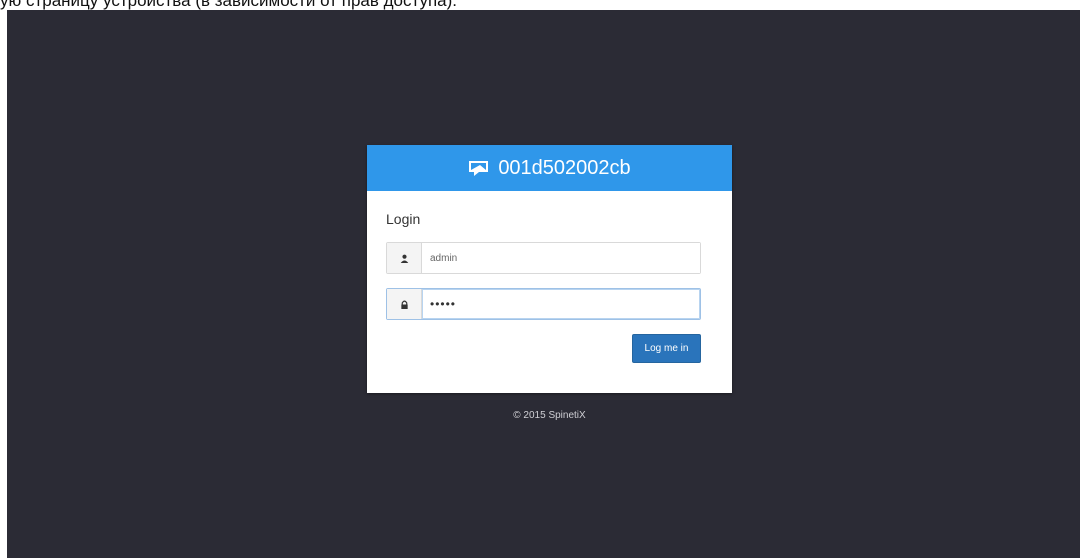 The image size is (1080, 558). What do you see at coordinates (403, 219) in the screenshot?
I see `form-title: Login` at bounding box center [403, 219].